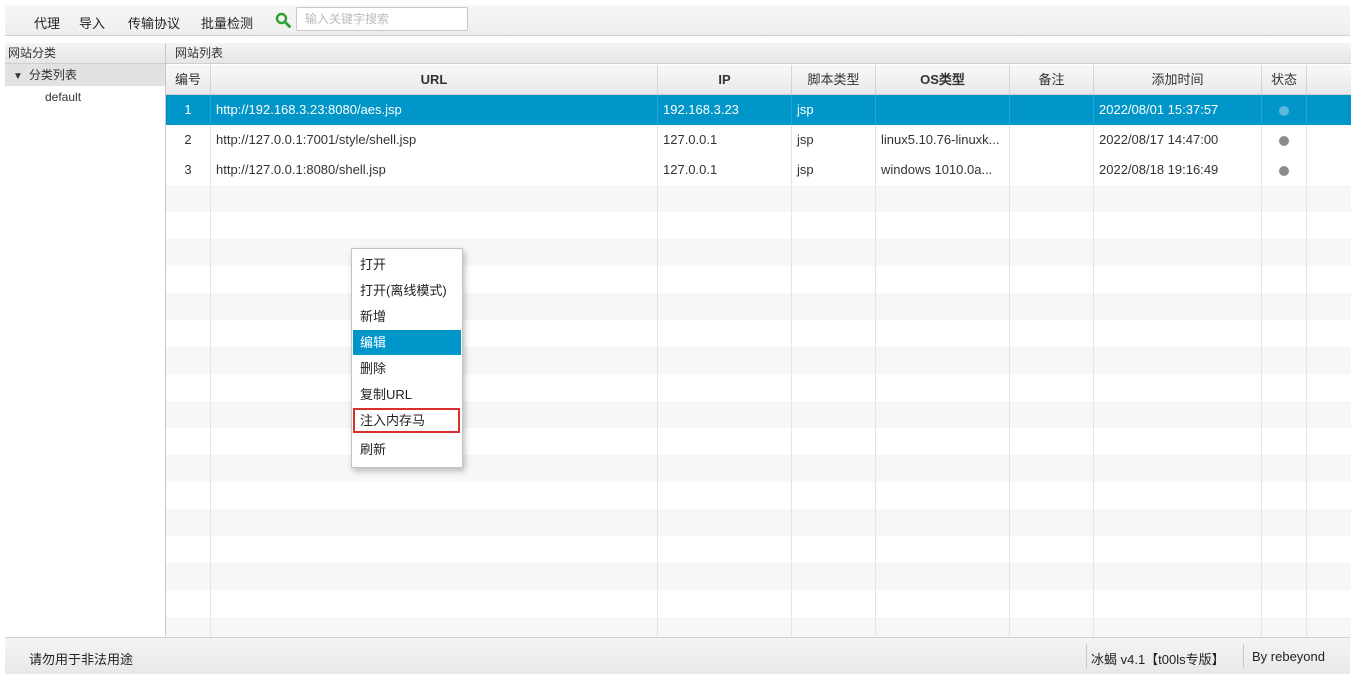 This screenshot has width=1358, height=674. I want to click on status-dot-icon, so click(1284, 110).